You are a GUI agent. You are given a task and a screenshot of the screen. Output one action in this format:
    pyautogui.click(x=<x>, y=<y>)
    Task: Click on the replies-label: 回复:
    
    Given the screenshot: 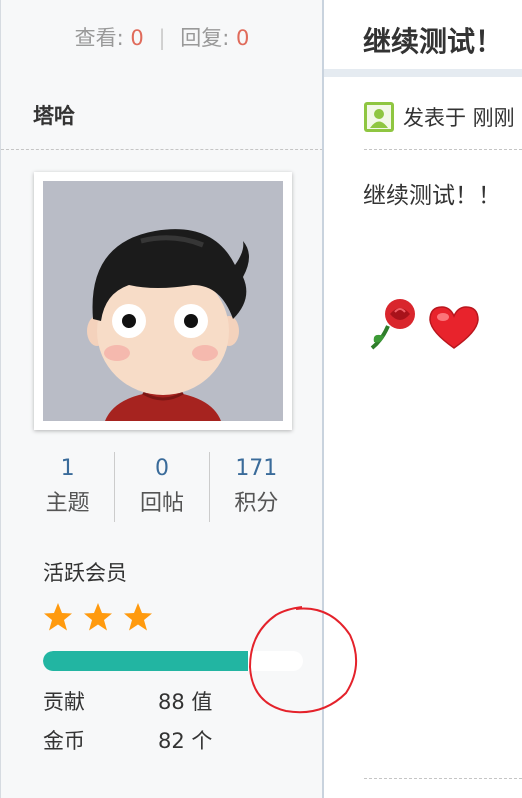 What is the action you would take?
    pyautogui.click(x=205, y=38)
    